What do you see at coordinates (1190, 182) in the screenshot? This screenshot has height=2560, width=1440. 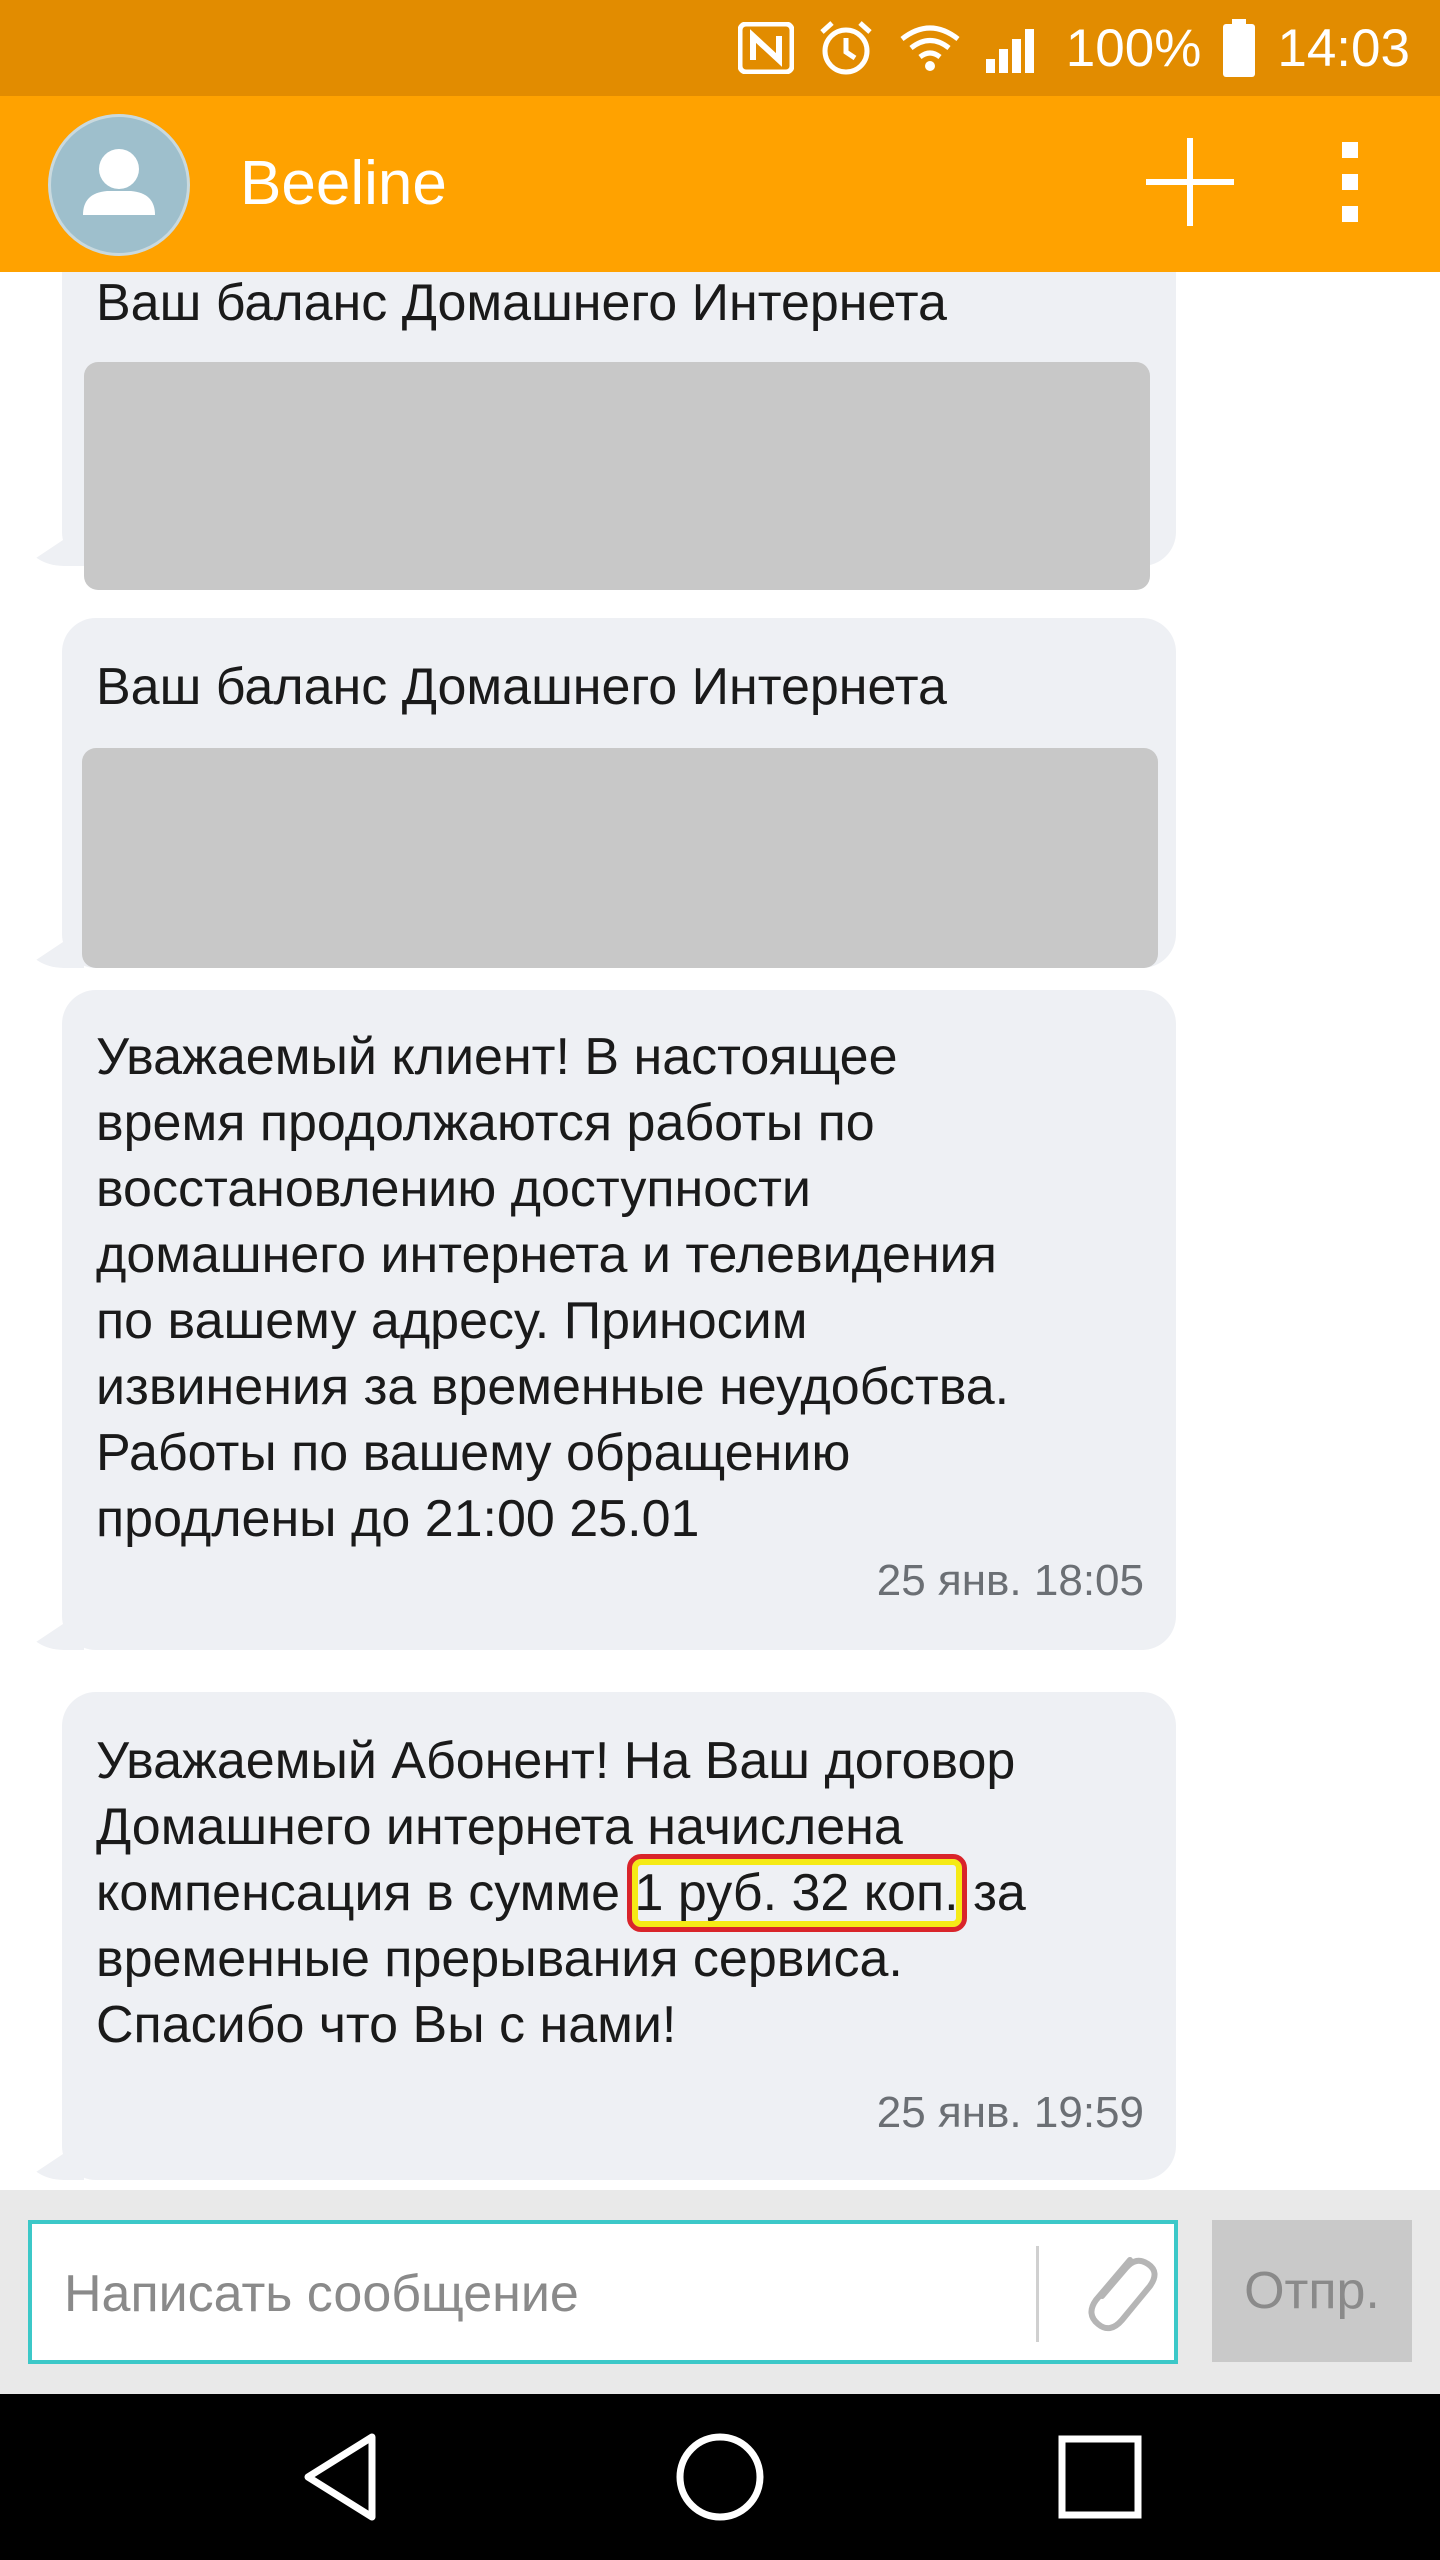 I see `add-icon` at bounding box center [1190, 182].